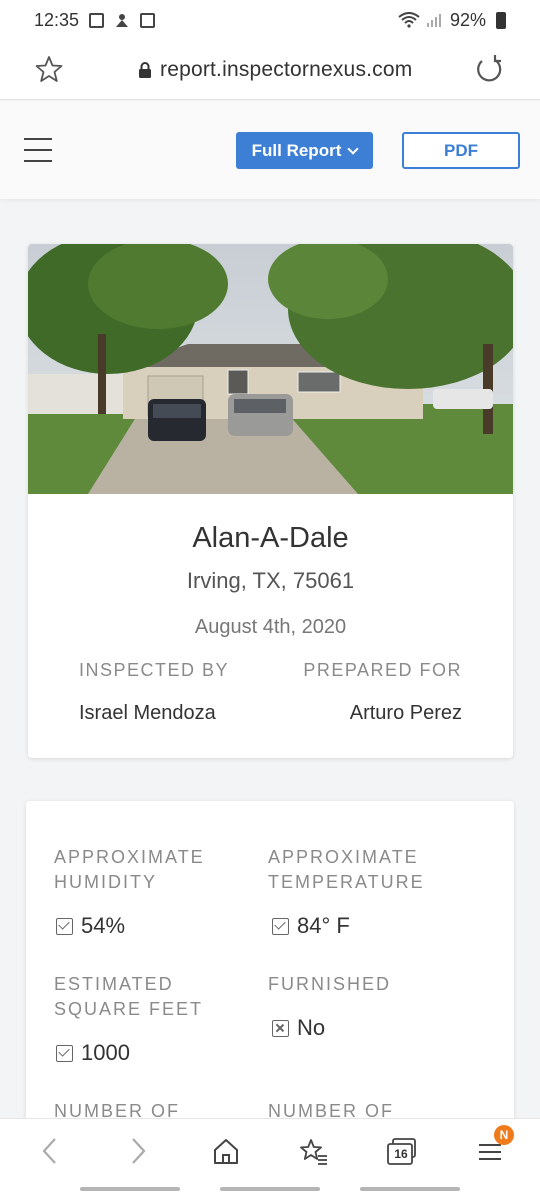 The image size is (540, 1200). I want to click on temperature-label-line2: TEMPERATURE, so click(346, 882).